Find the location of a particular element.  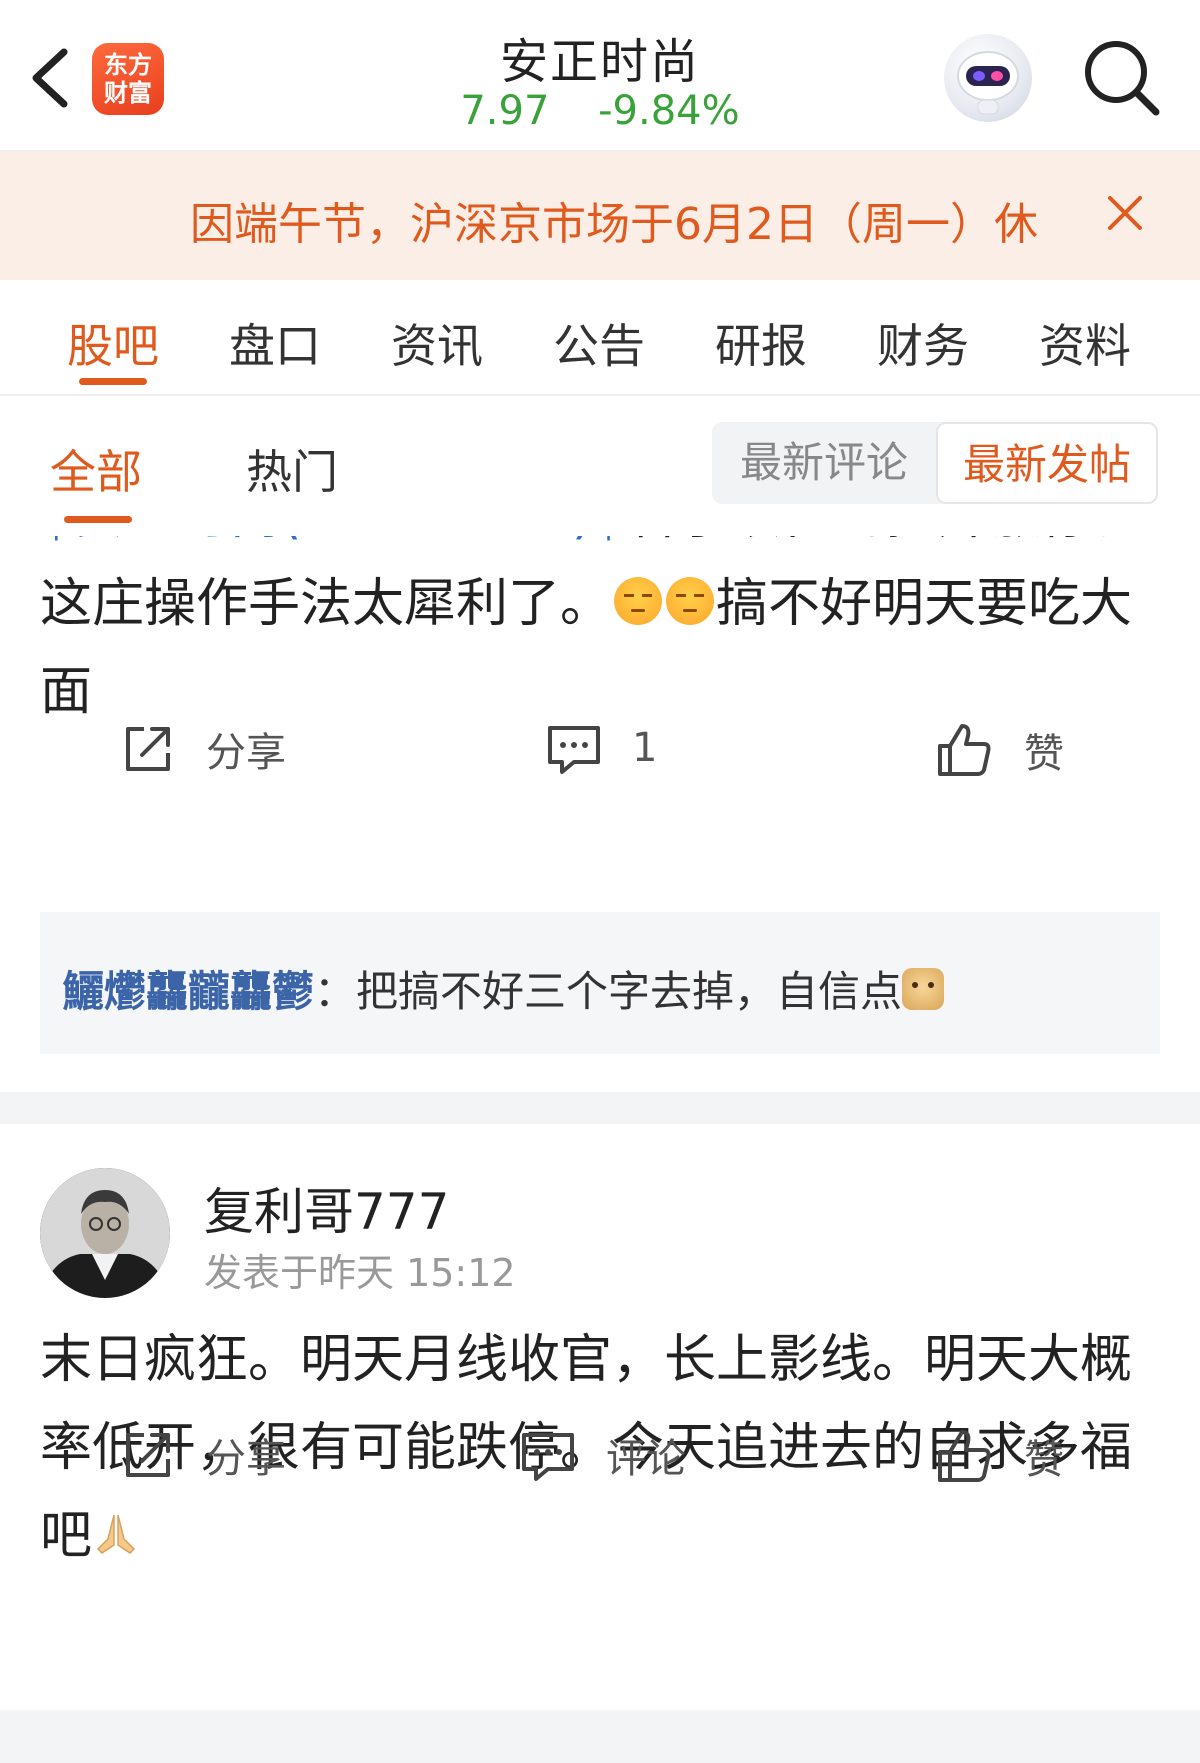

holiday-notice-banner: 因端午节，沪深京市场于6月2日（周一）休 is located at coordinates (600, 216).